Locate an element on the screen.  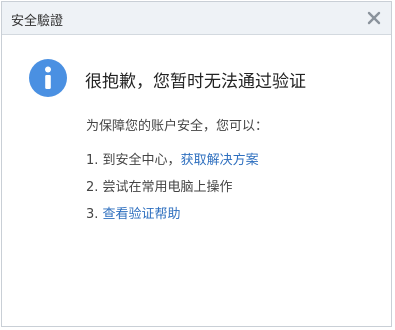
dialog-title: 安全驗證 is located at coordinates (37, 21).